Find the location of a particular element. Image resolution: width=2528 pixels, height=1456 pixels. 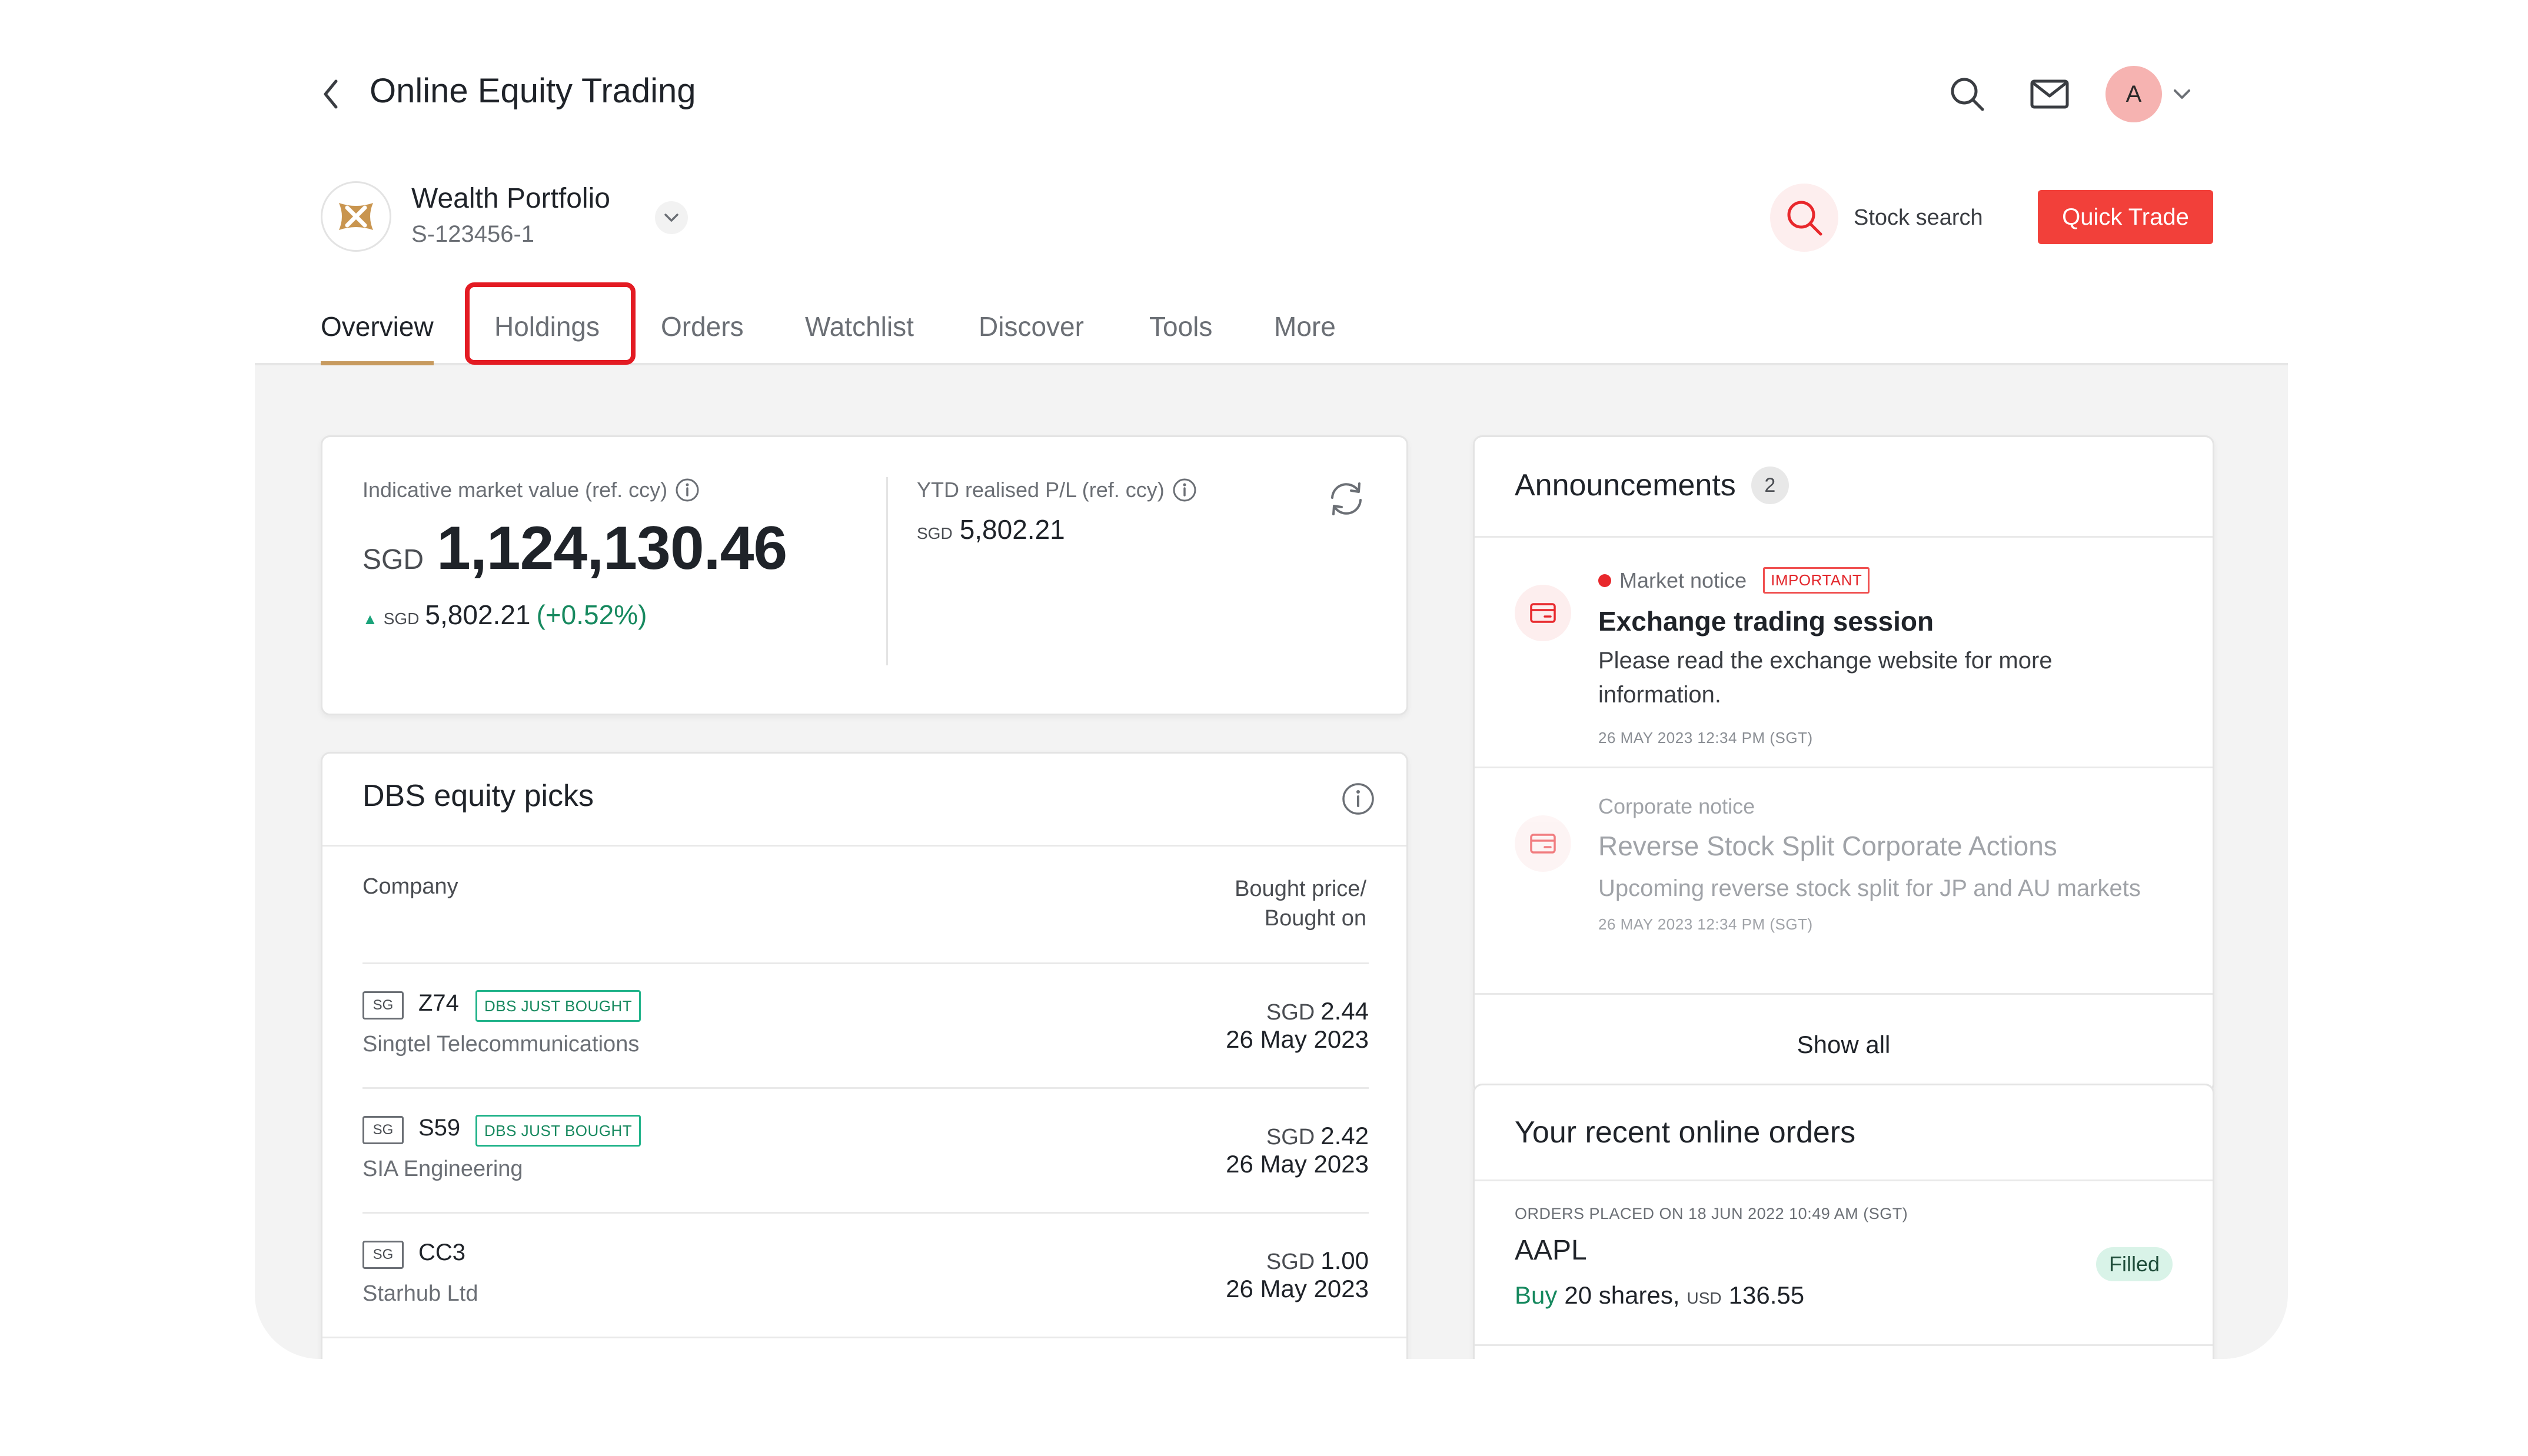

announcement-type: Corporate notice is located at coordinates (1676, 806).